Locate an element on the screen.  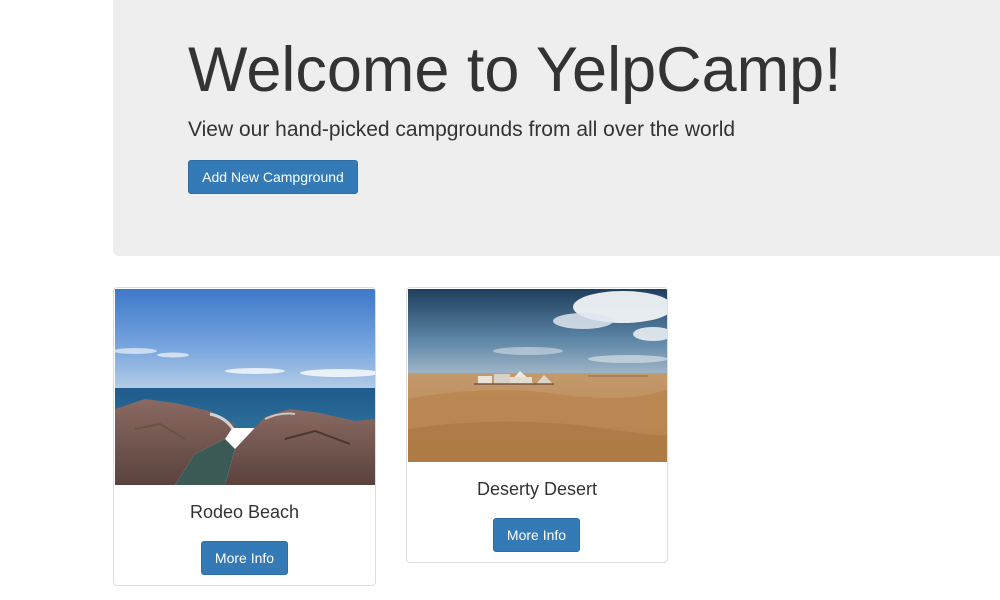
campground-card: Deserty Desert More Info is located at coordinates (537, 425).